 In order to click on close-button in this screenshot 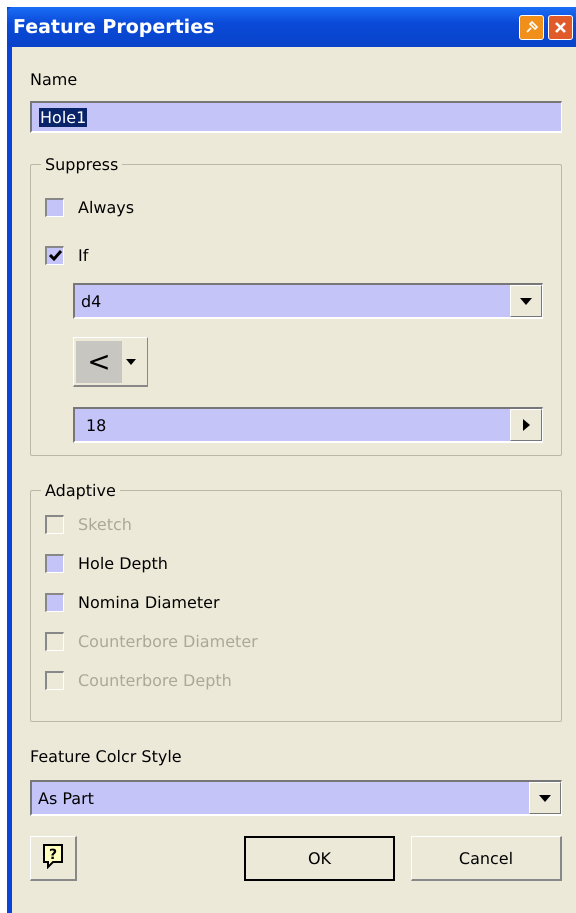, I will do `click(560, 27)`.